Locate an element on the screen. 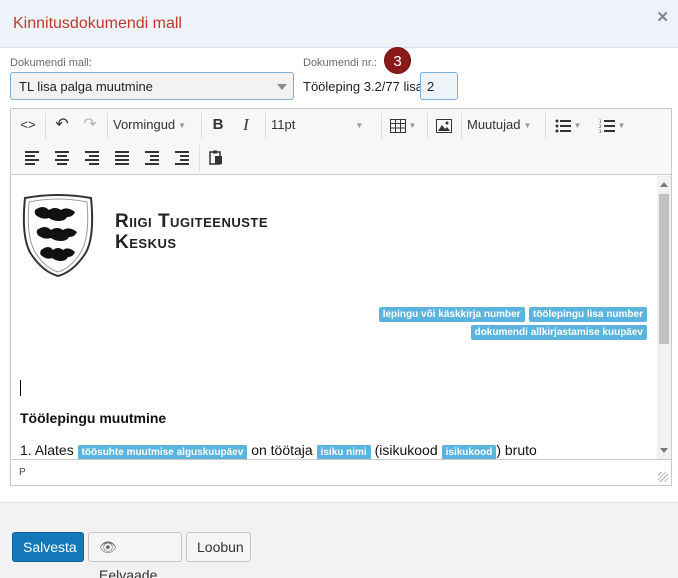 This screenshot has width=678, height=578. variables-dropdown: Muutujad ▼ is located at coordinates (505, 125).